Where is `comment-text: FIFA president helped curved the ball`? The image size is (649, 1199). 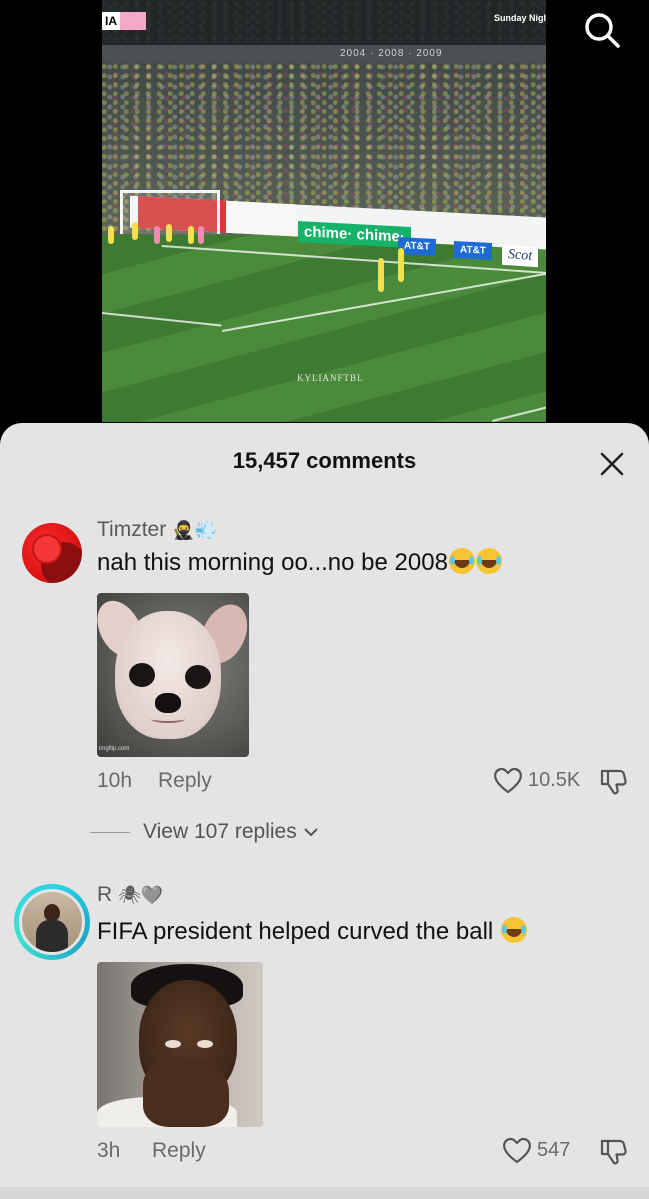 comment-text: FIFA president helped curved the ball is located at coordinates (312, 931).